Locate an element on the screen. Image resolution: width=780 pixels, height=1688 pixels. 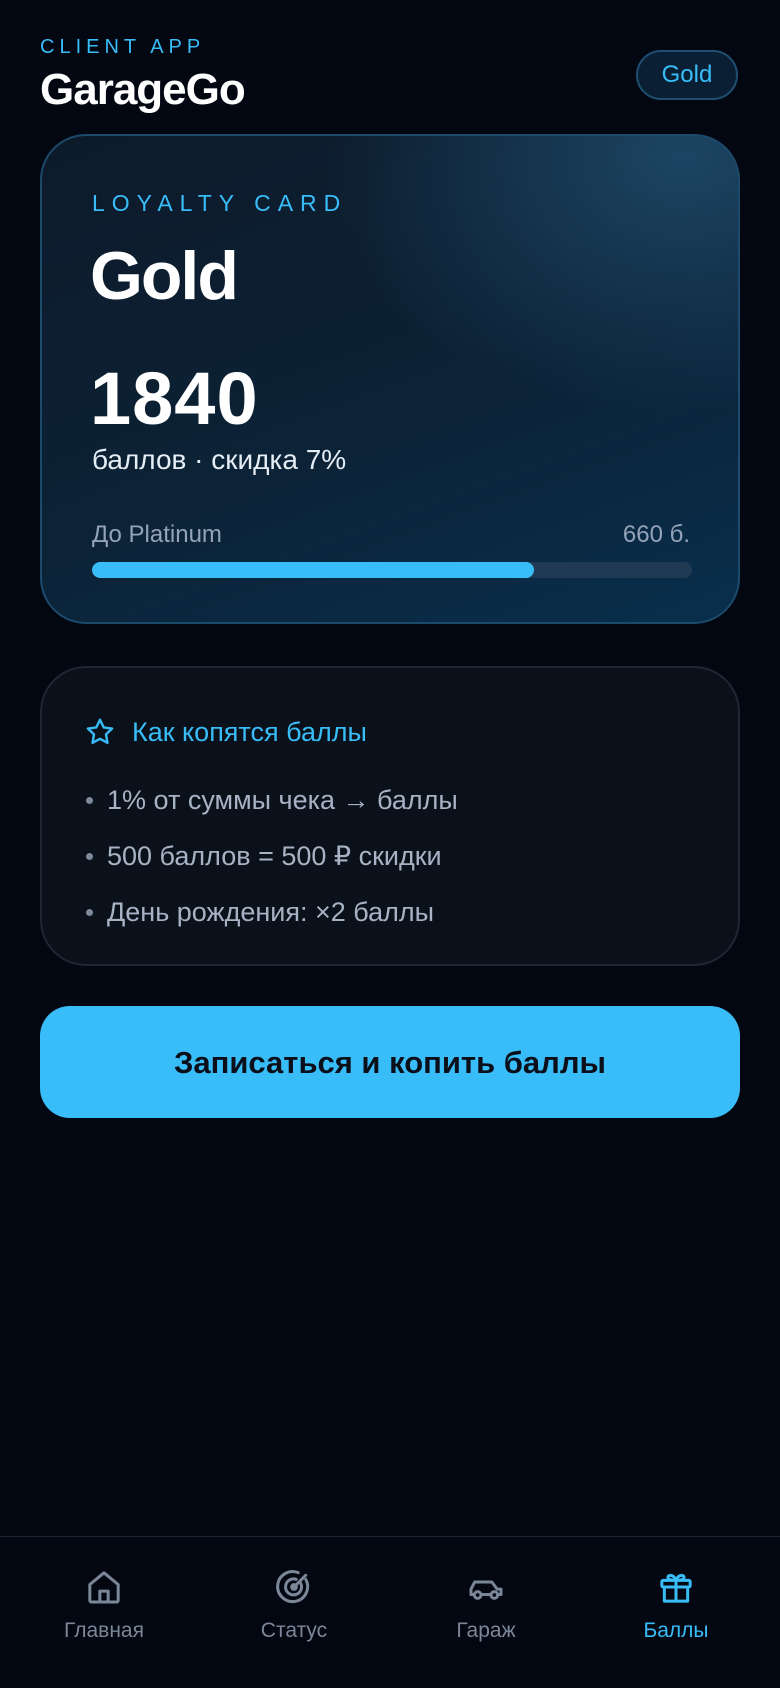
card-label: LOYALTY CARD is located at coordinates (220, 203).